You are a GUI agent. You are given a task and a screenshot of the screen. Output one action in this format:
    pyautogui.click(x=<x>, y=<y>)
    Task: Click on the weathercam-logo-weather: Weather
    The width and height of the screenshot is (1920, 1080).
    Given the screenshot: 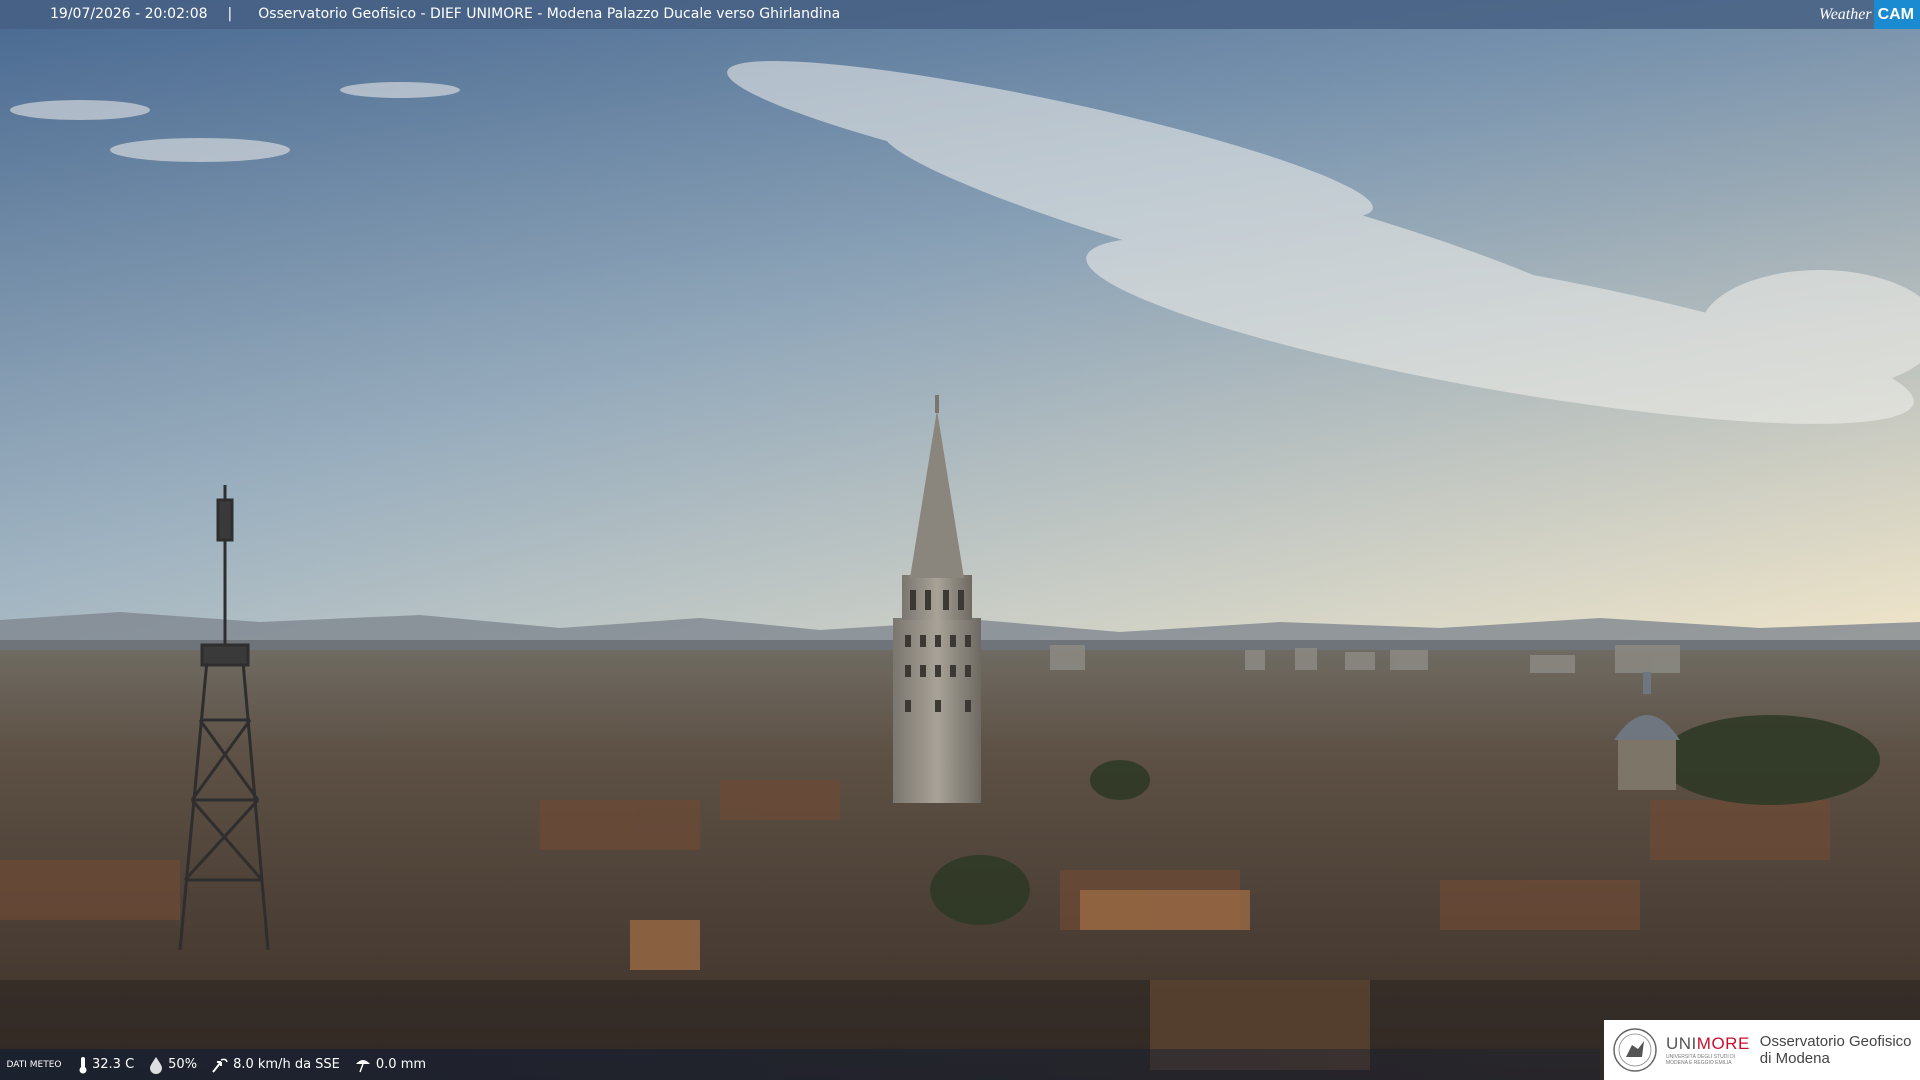 What is the action you would take?
    pyautogui.click(x=1845, y=14)
    